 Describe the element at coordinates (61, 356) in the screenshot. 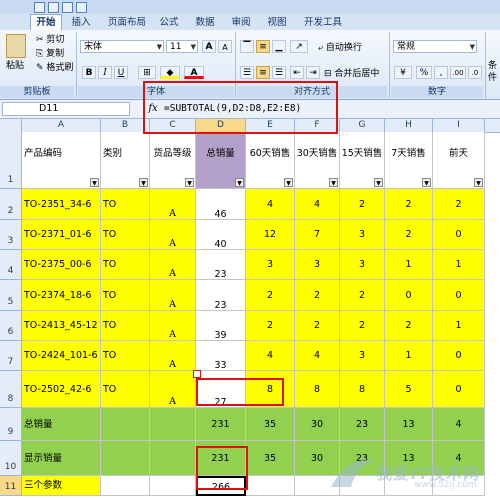

I see `cell-code-7: TO-2424_101-6` at that location.